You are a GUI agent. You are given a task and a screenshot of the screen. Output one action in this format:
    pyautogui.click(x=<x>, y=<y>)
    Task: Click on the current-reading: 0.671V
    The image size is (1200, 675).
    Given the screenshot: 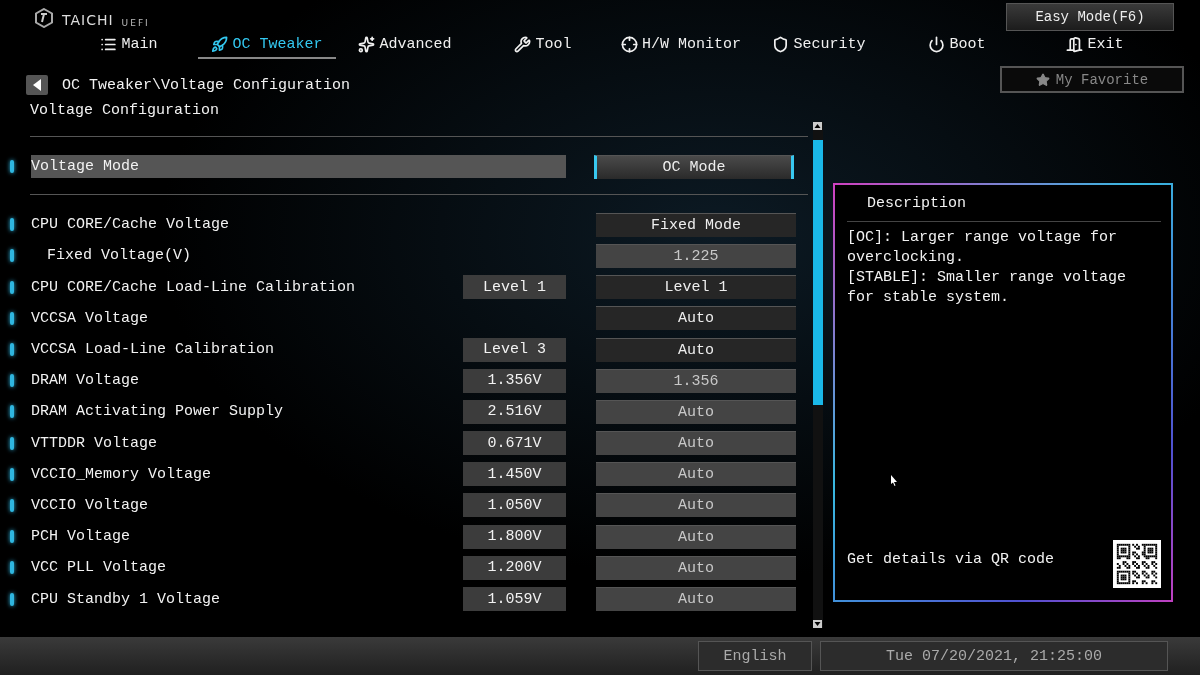 What is the action you would take?
    pyautogui.click(x=514, y=443)
    